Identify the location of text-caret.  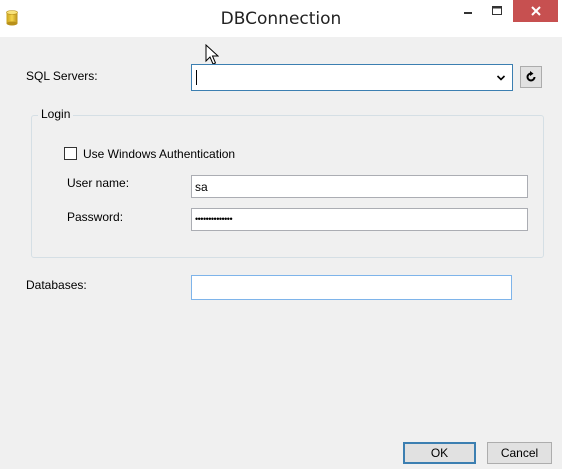
(196, 77).